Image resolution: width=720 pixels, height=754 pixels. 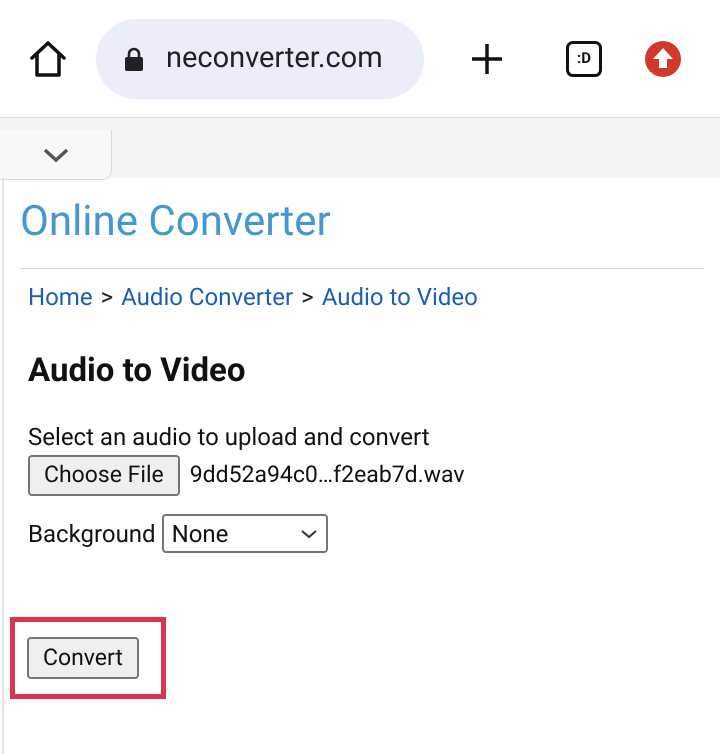 What do you see at coordinates (309, 533) in the screenshot?
I see `caret-icon` at bounding box center [309, 533].